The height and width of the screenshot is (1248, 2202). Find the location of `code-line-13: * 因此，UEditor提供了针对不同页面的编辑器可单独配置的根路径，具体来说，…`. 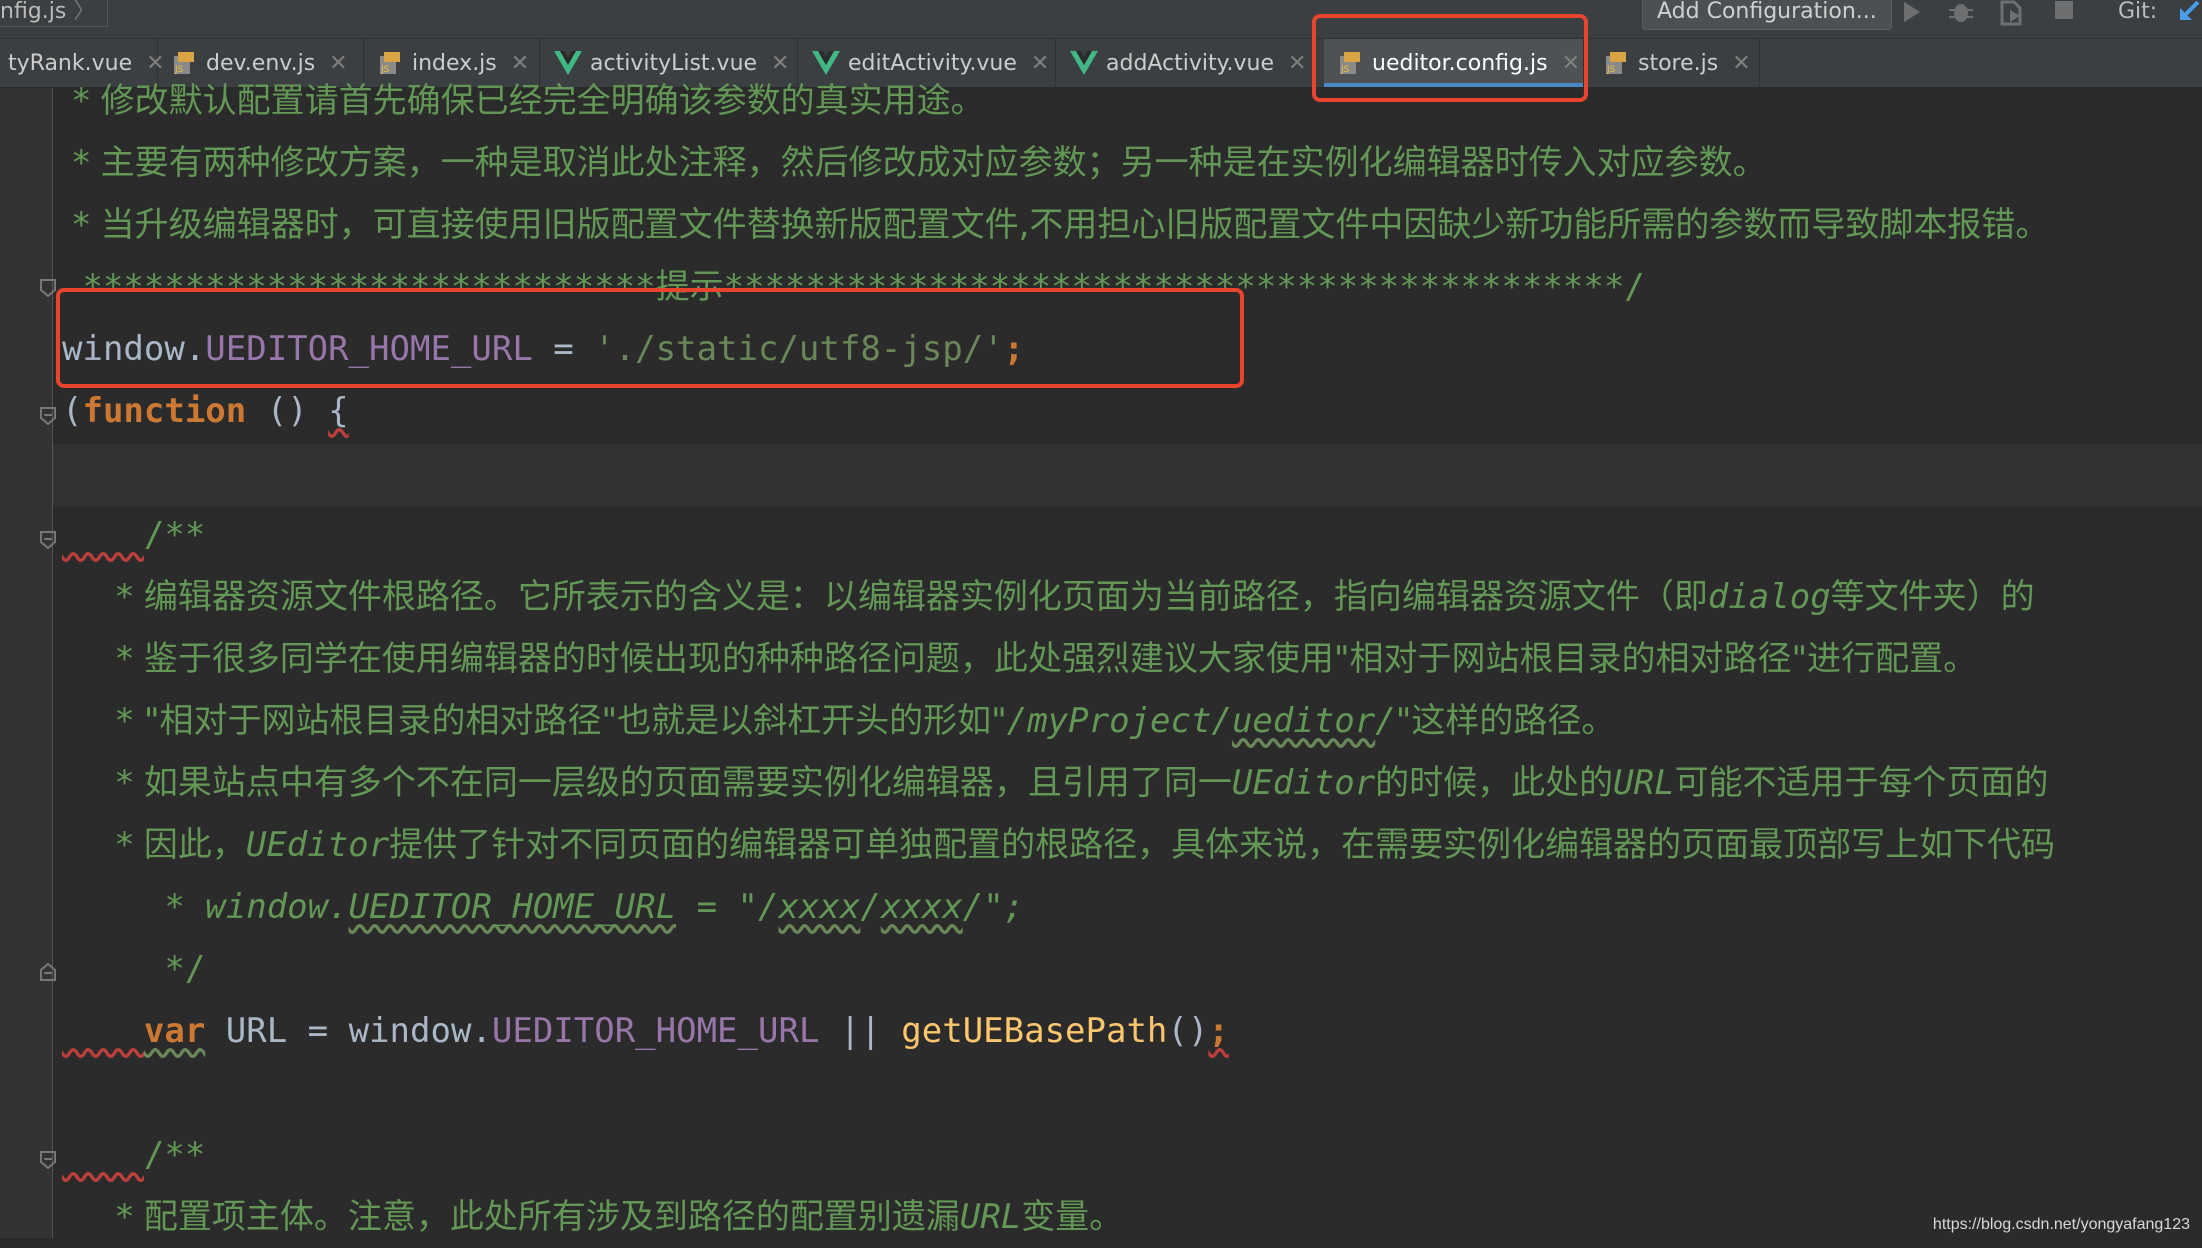

code-line-13: * 因此，UEditor提供了针对不同页面的编辑器可单独配置的根路径，具体来说，… is located at coordinates (1058, 845).